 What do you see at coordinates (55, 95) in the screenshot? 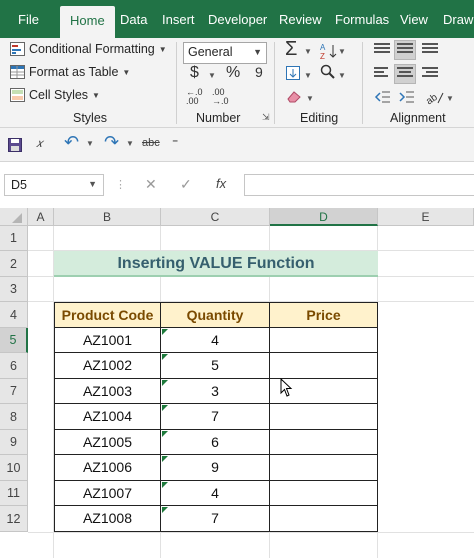
I see `cell-styles-button: Cell Styles ▼` at bounding box center [55, 95].